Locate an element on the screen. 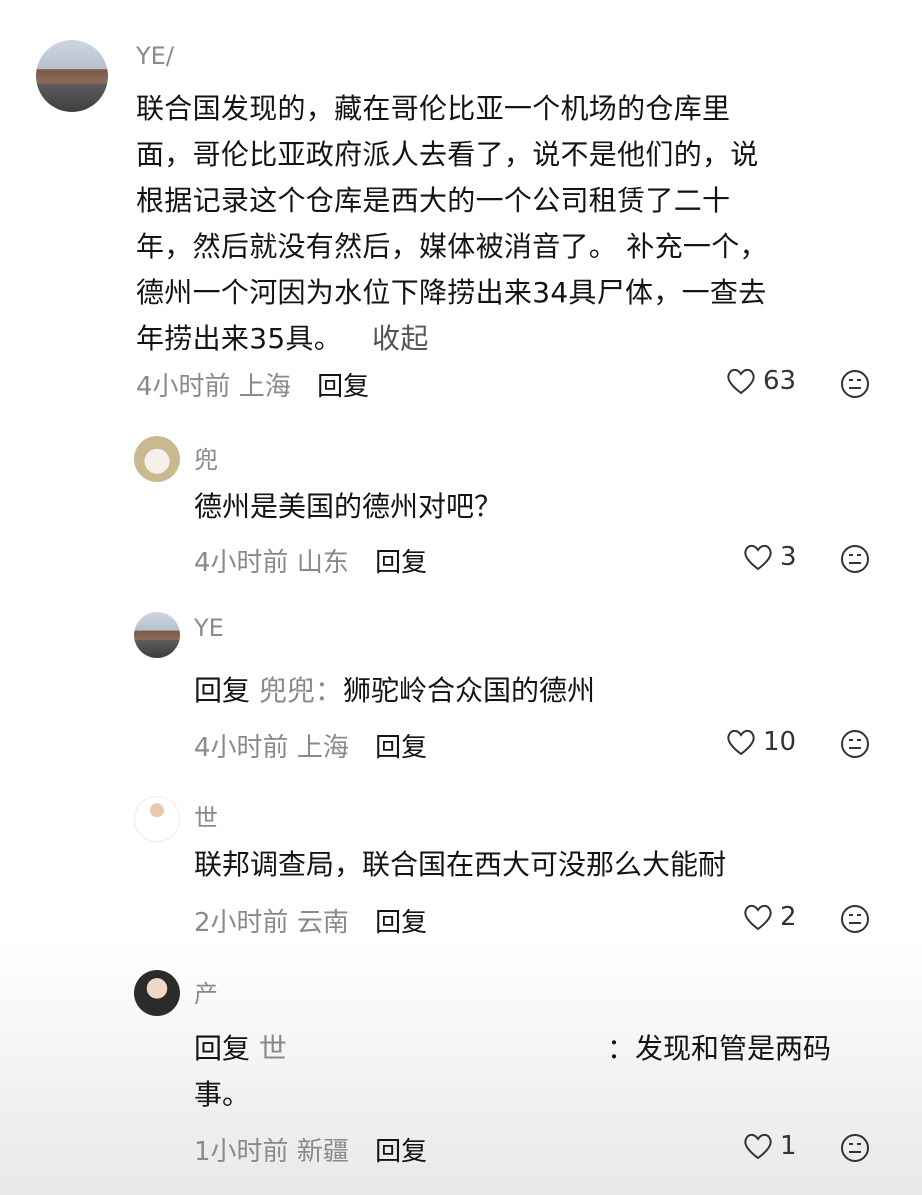 The width and height of the screenshot is (922, 1195). like-button: 3 is located at coordinates (769, 557).